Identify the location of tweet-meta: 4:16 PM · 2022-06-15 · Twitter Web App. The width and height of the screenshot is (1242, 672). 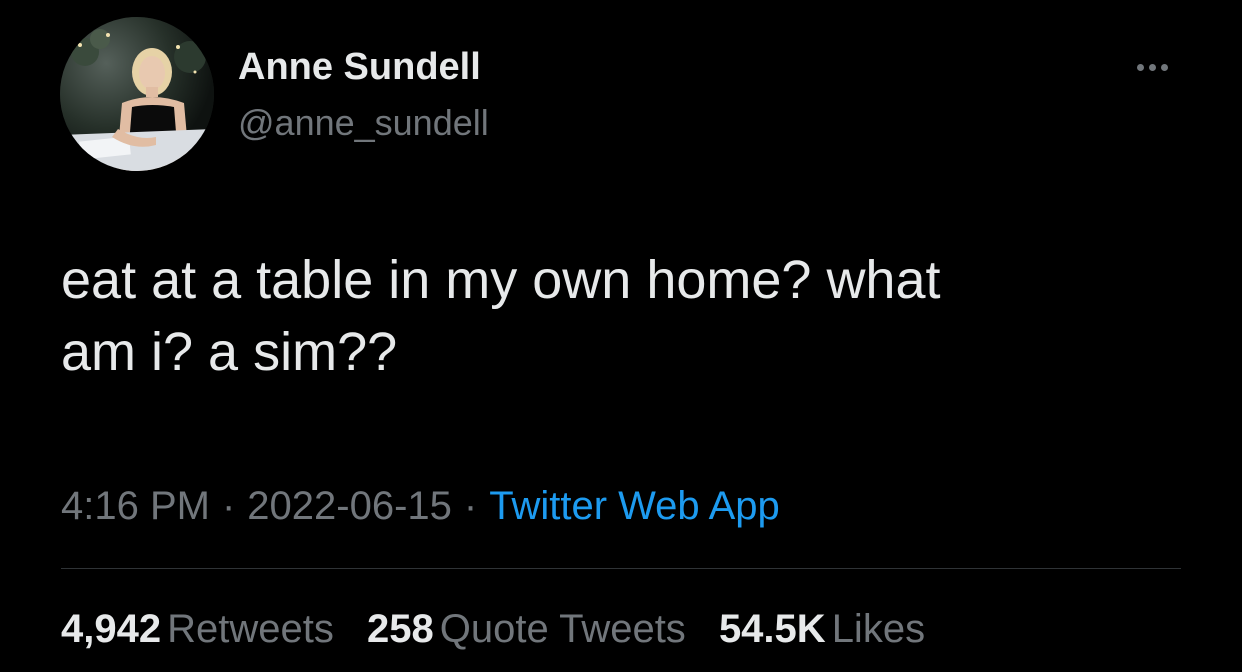
(420, 506).